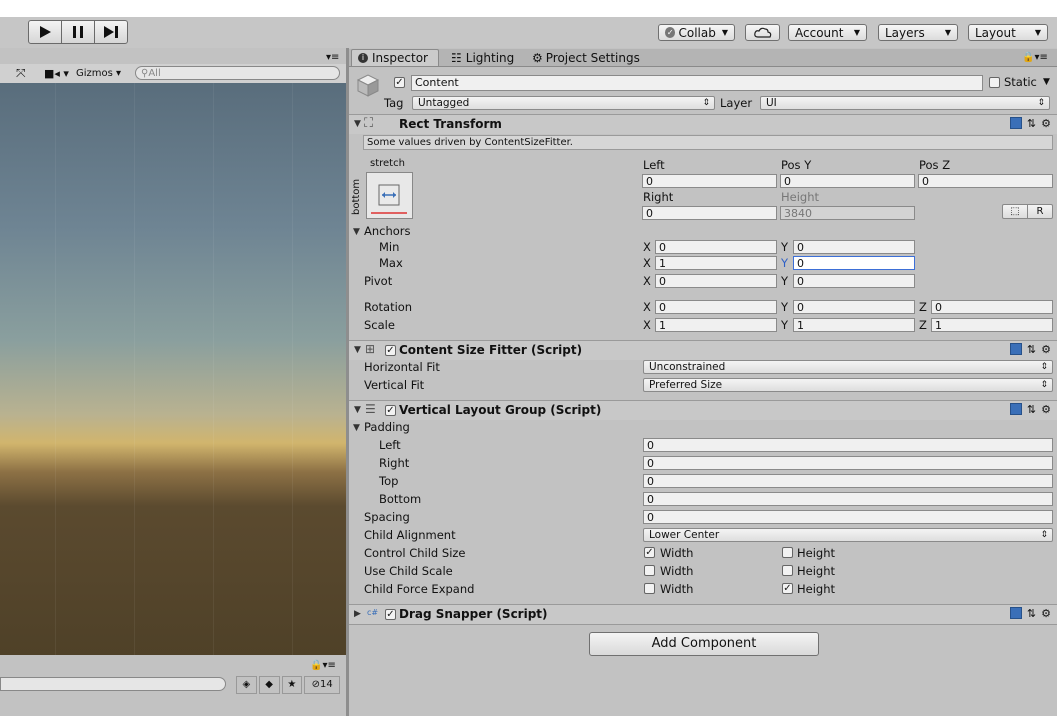 This screenshot has width=1057, height=716. I want to click on static-checkbox, so click(994, 82).